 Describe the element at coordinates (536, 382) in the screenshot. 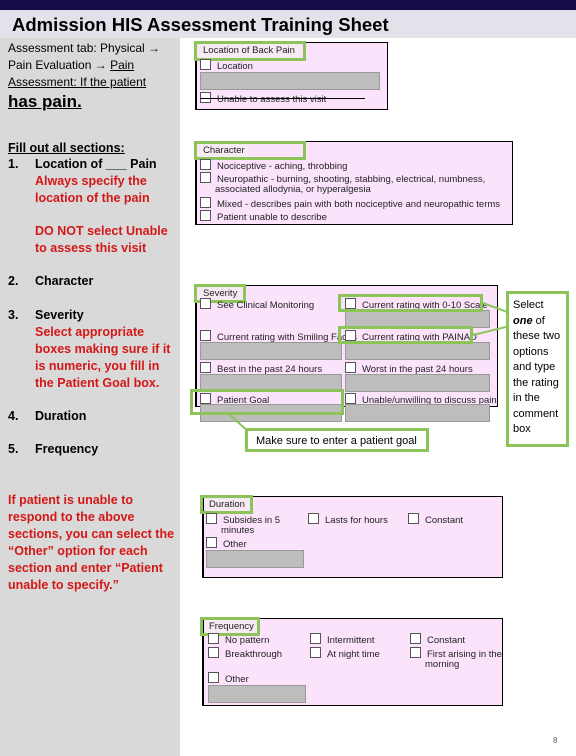

I see `callout-text: the rating` at that location.